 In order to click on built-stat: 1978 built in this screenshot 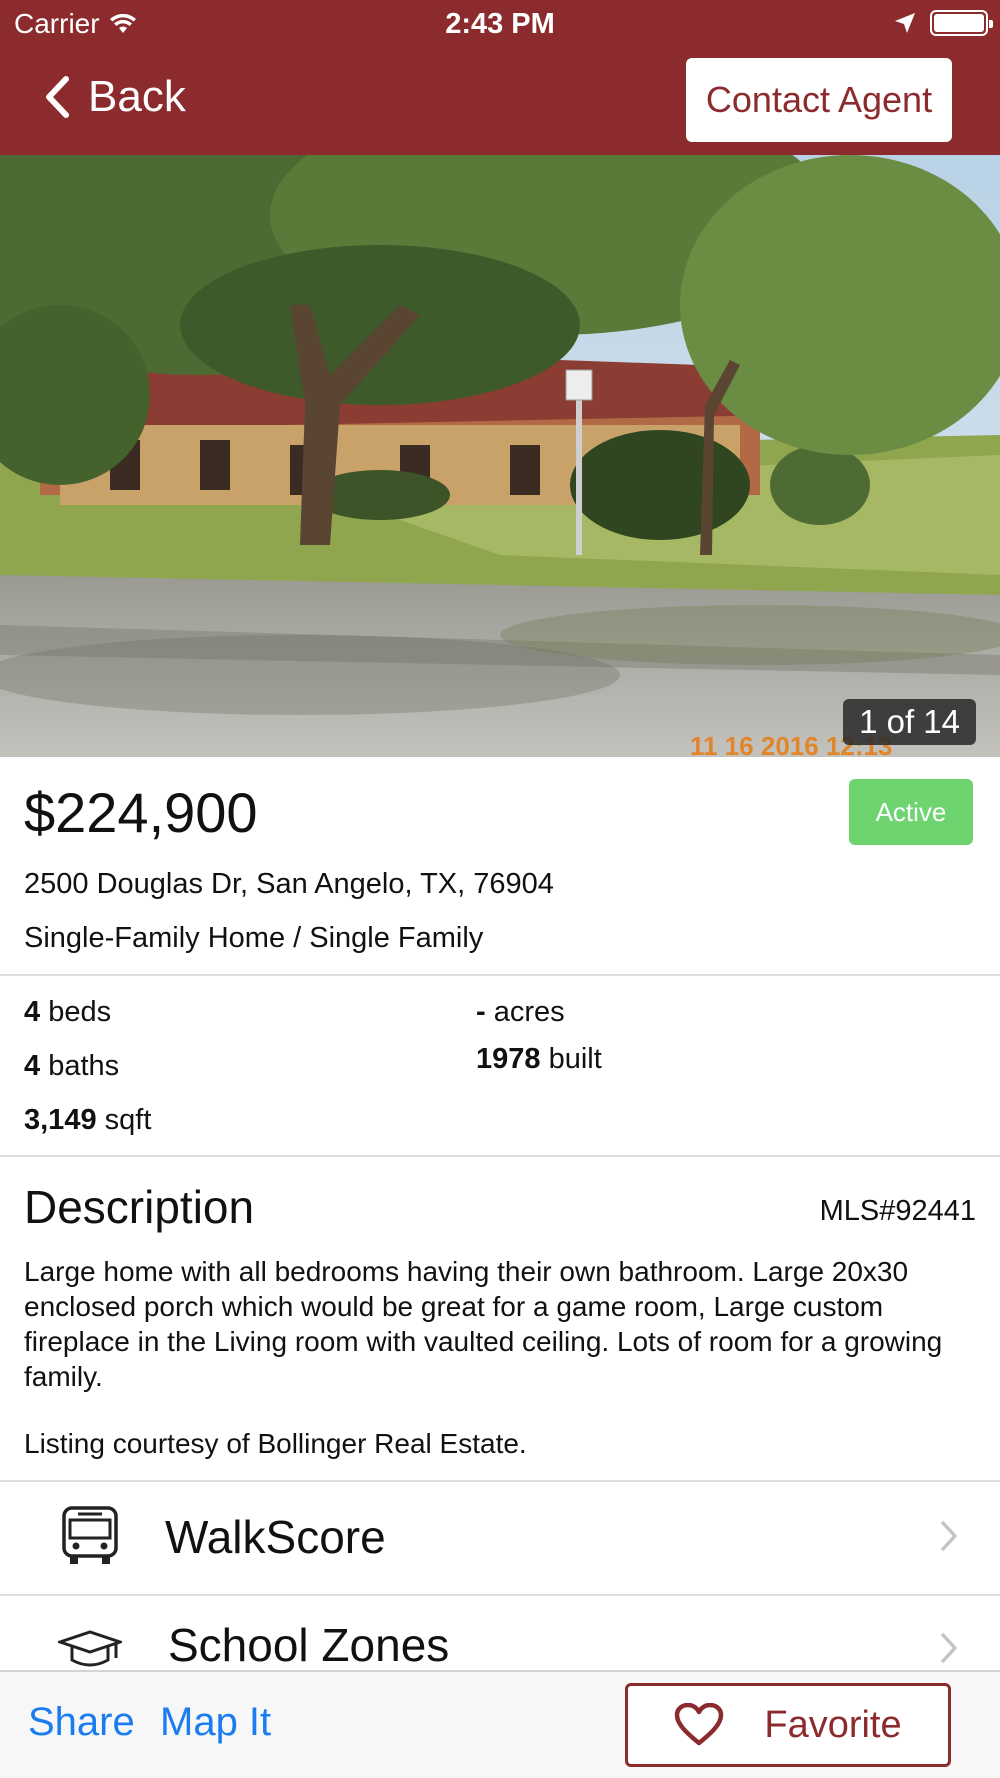, I will do `click(539, 1059)`.